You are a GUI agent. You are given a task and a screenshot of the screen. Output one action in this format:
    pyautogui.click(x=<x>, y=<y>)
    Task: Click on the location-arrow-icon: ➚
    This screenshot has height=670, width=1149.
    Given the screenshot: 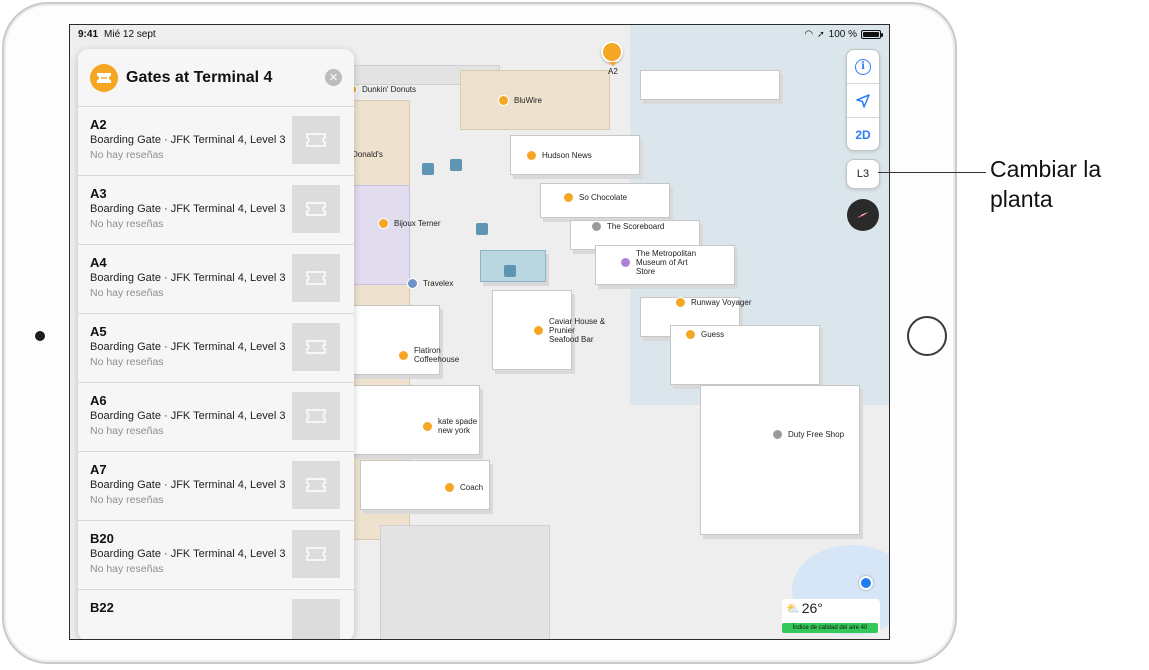 What is the action you would take?
    pyautogui.click(x=821, y=33)
    